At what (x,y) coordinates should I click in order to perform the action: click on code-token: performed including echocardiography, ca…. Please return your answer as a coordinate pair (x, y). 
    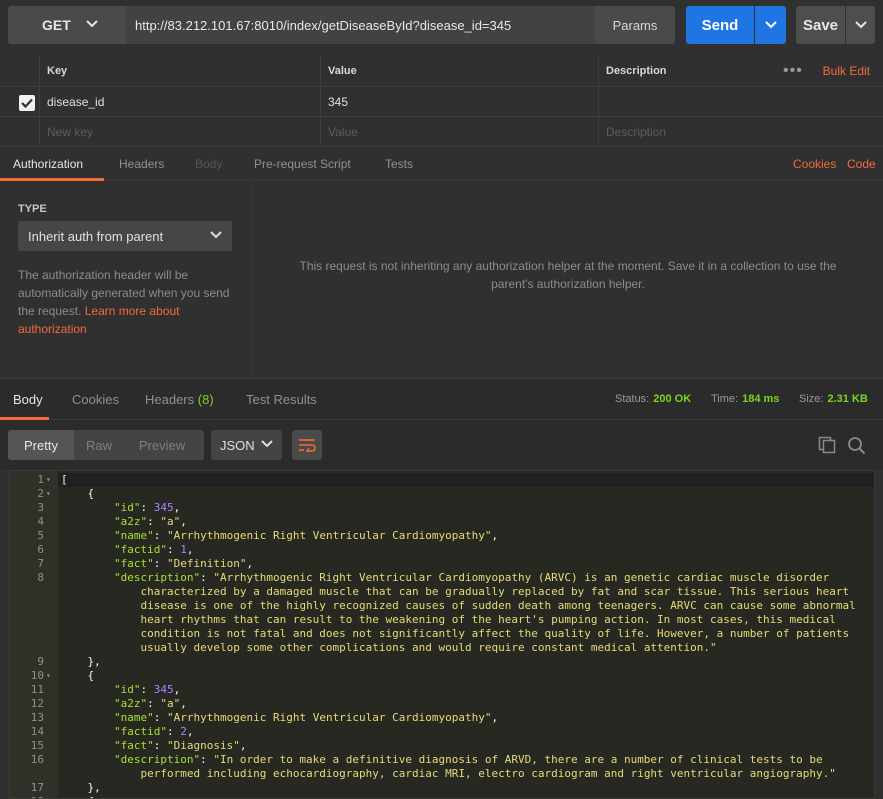
    Looking at the image, I should click on (488, 773).